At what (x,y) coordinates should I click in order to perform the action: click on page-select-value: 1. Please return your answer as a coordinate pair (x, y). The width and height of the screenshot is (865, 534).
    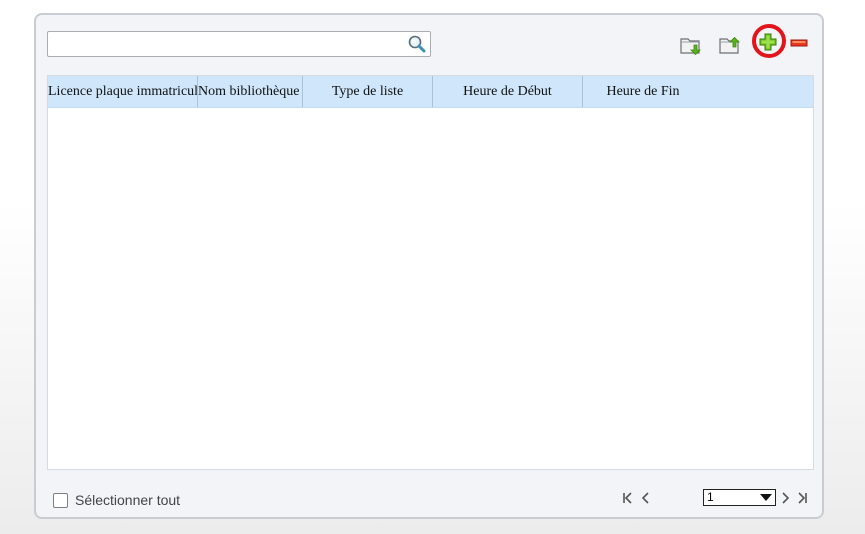
    Looking at the image, I should click on (710, 497).